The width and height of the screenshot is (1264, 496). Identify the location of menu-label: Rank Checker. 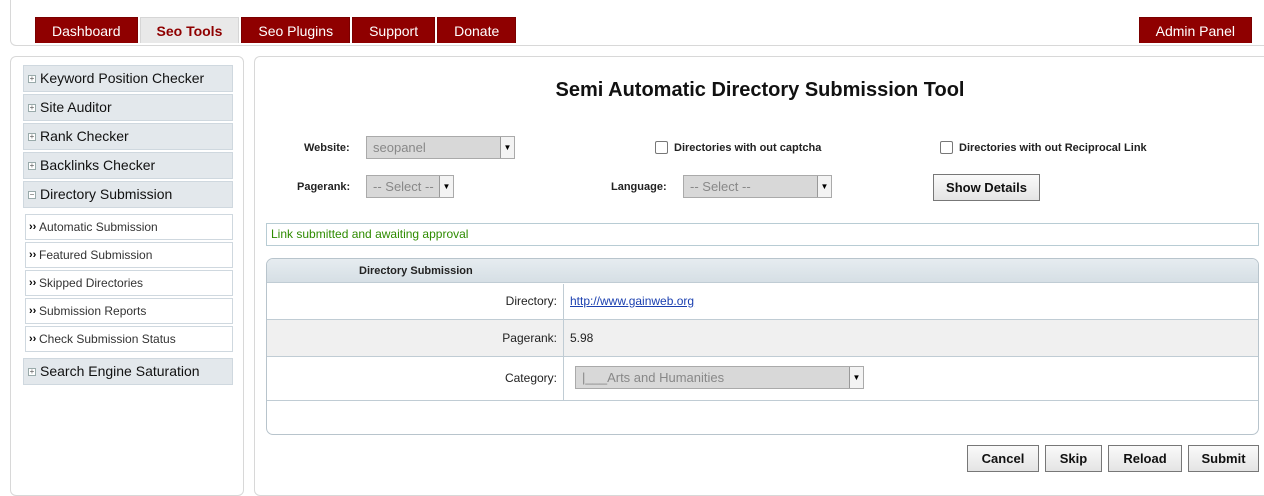
(84, 136).